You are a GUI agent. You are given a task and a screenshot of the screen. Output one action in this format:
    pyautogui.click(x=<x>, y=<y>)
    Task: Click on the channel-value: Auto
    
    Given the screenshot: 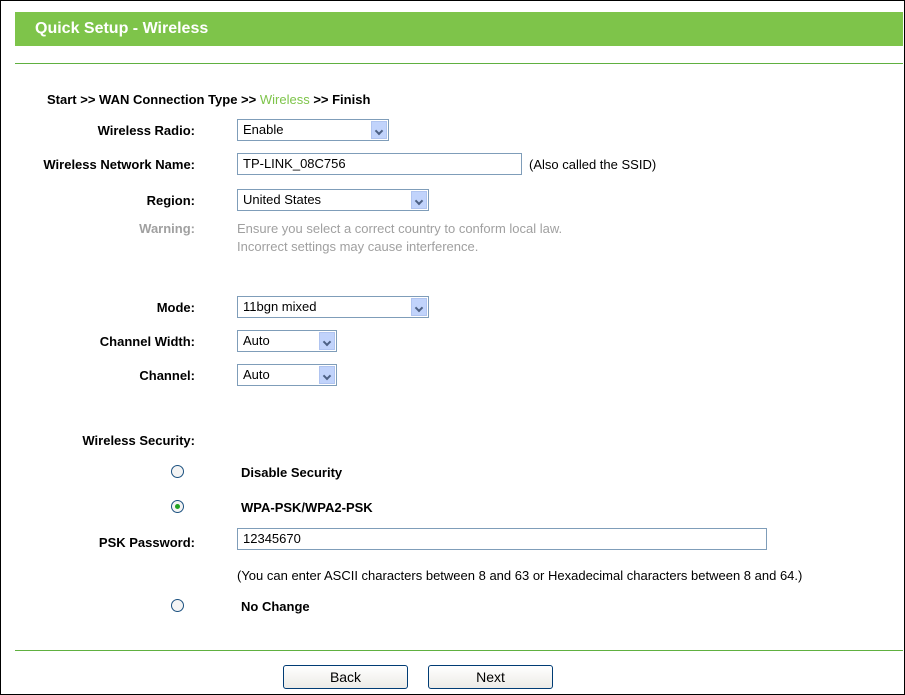 What is the action you would take?
    pyautogui.click(x=256, y=374)
    